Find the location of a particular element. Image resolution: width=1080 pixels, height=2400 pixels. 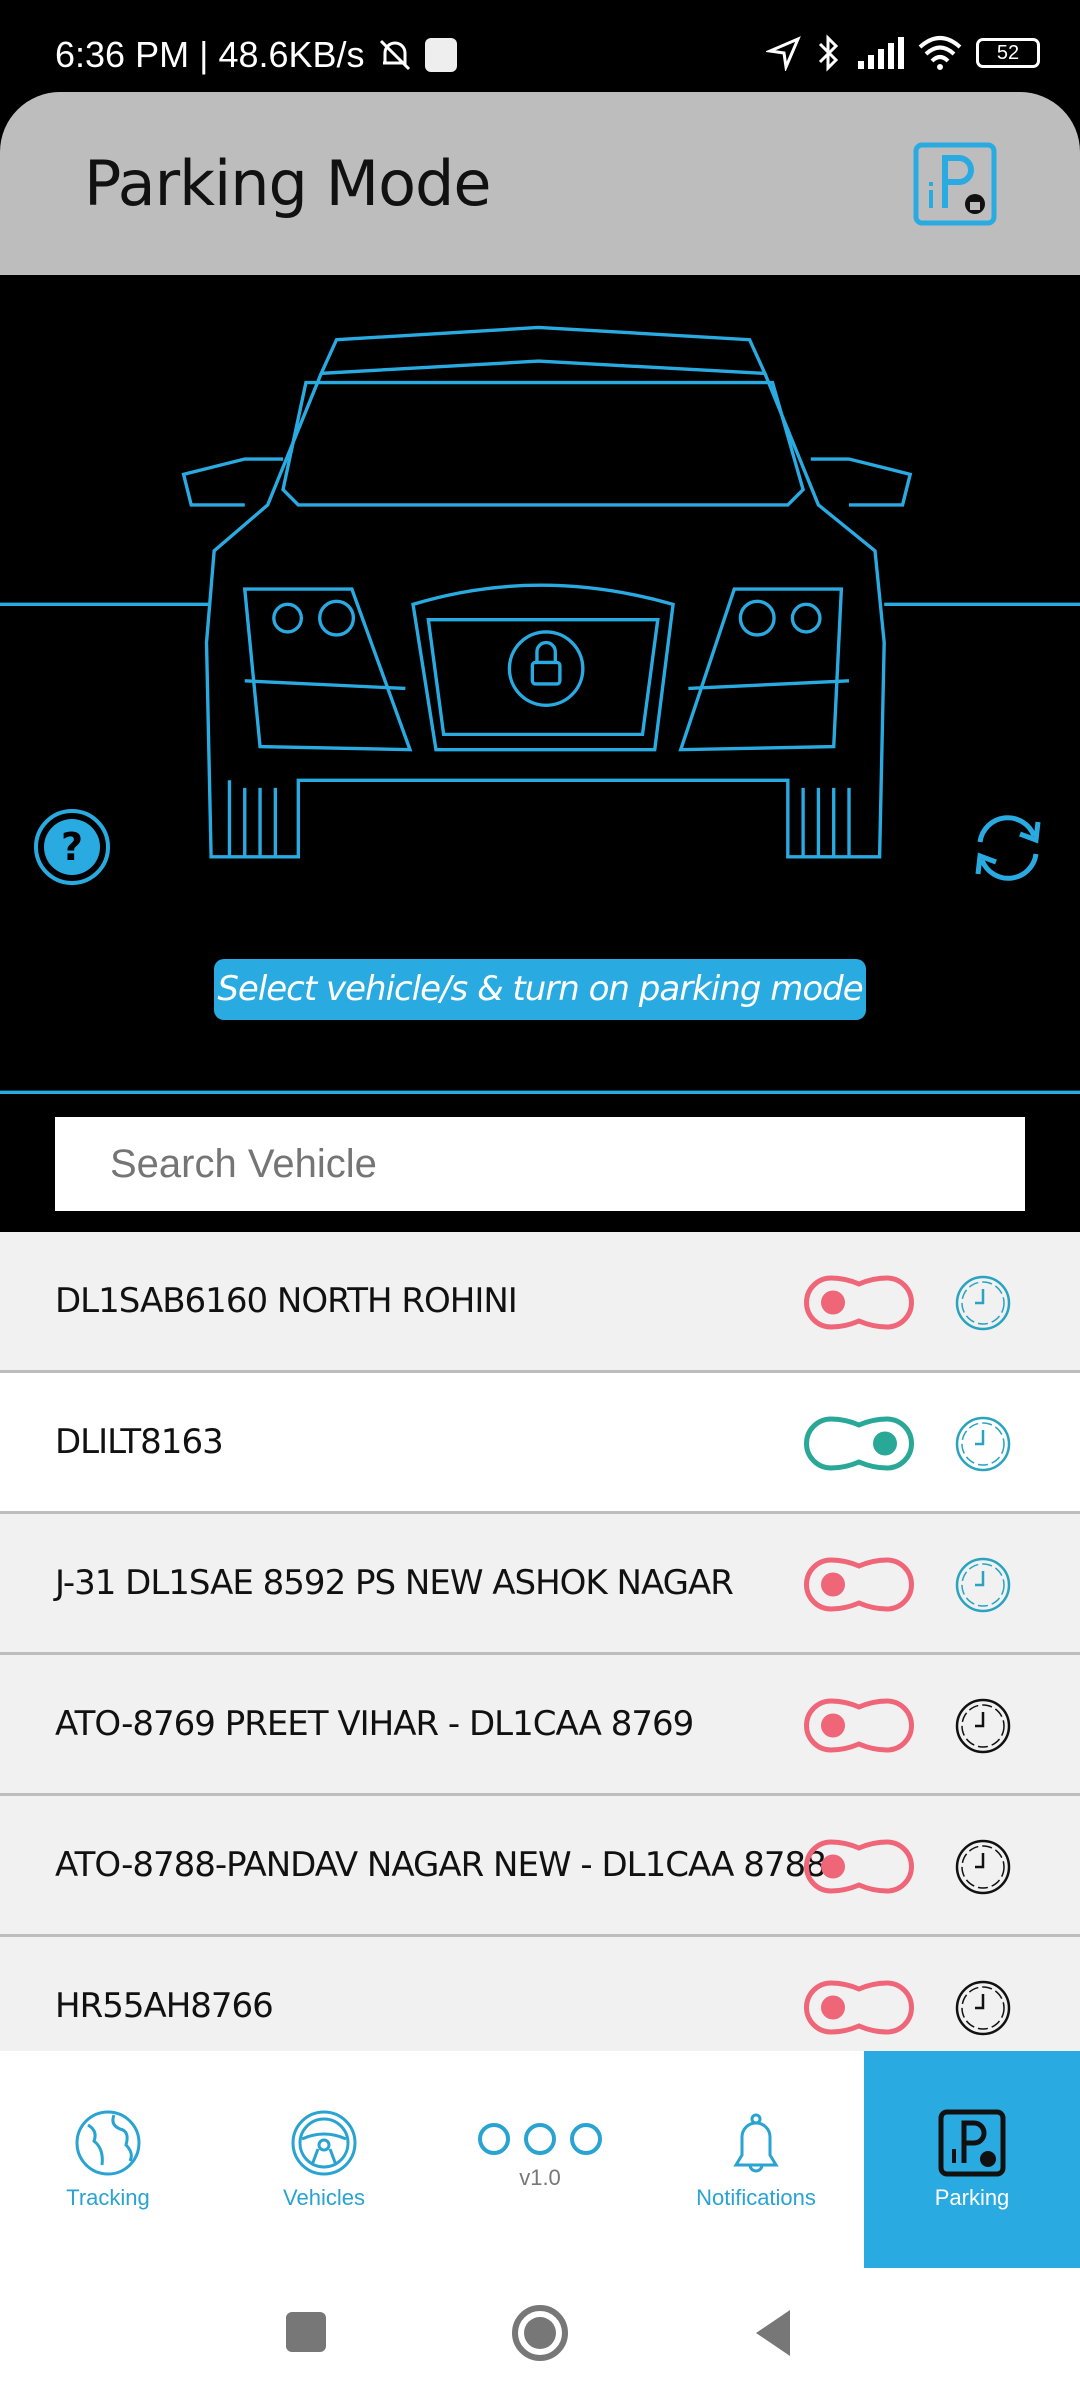

nav-vehicles: Vehicles is located at coordinates (324, 2159).